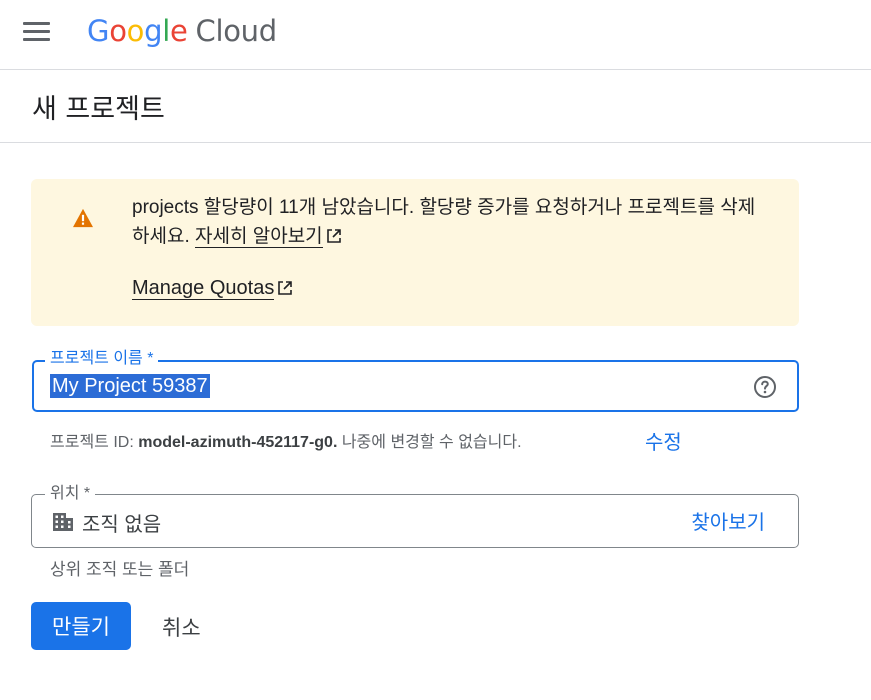 The image size is (871, 700). I want to click on project-id-value: model-azimuth-452117-g0., so click(238, 442).